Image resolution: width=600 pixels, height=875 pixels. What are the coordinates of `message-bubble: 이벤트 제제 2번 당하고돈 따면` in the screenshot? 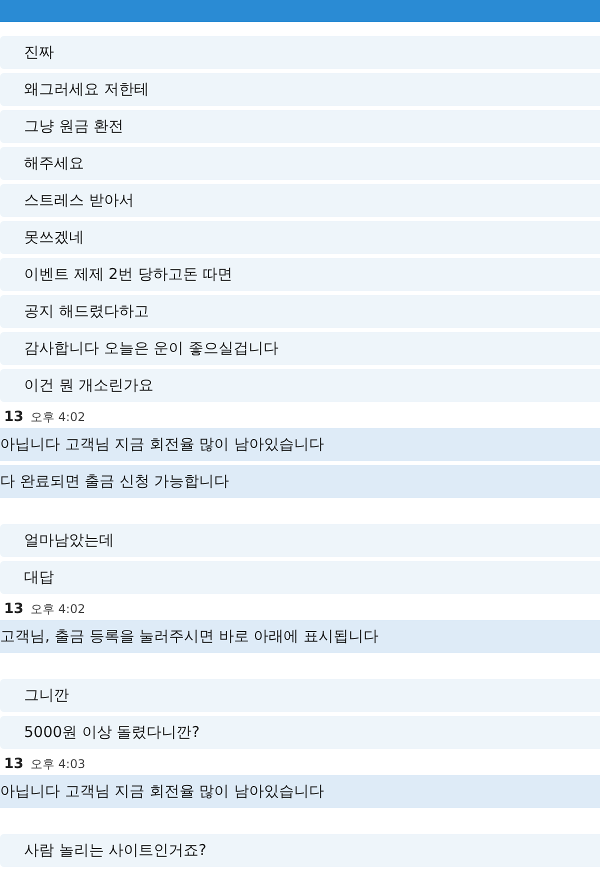 It's located at (300, 274).